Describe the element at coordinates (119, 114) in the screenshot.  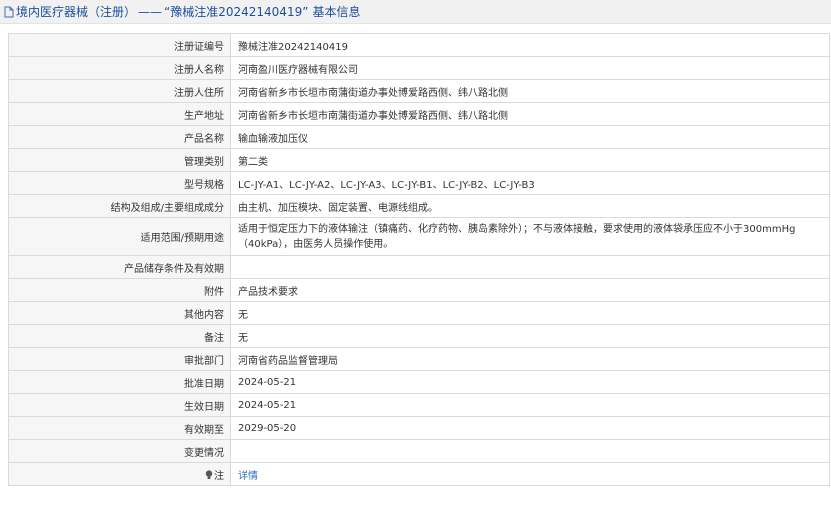
I see `row-label: 生产地址` at that location.